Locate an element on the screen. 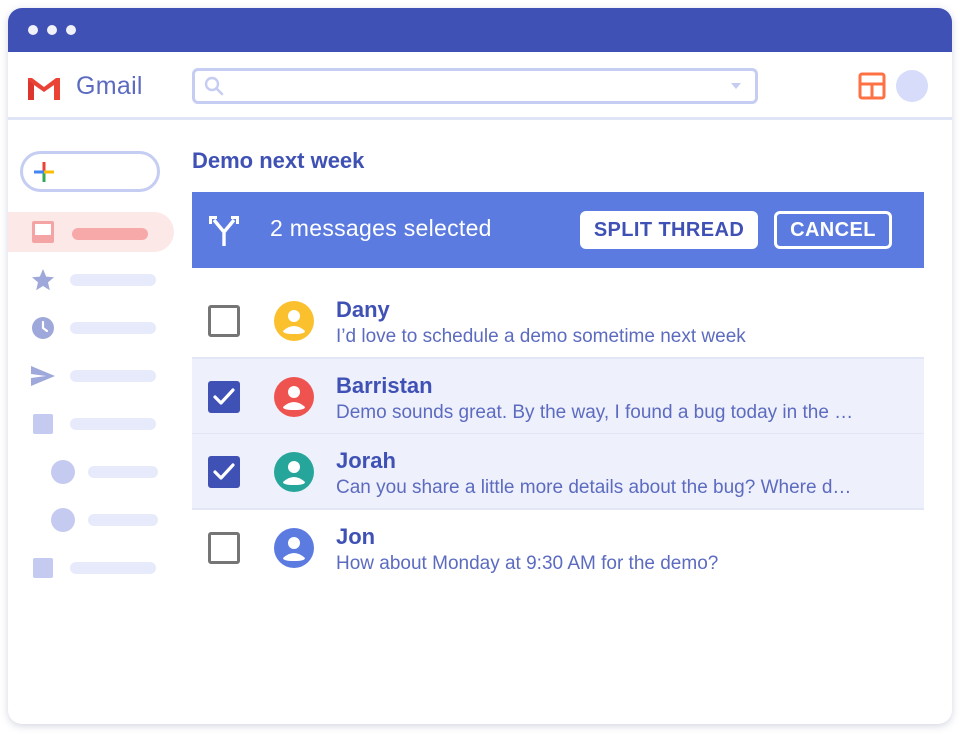 This screenshot has height=736, width=960. split-thread-icon is located at coordinates (224, 231).